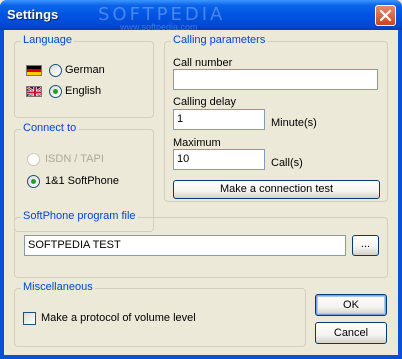 The image size is (402, 359). What do you see at coordinates (219, 119) in the screenshot?
I see `calling-delay-input: 1` at bounding box center [219, 119].